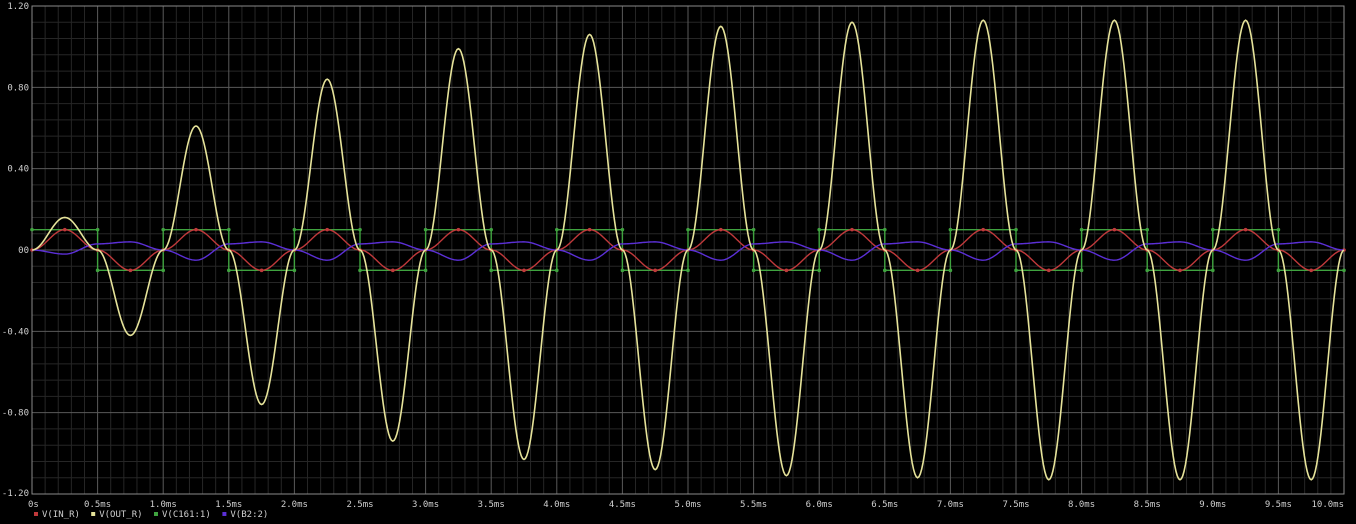 This screenshot has width=1356, height=524. What do you see at coordinates (186, 515) in the screenshot?
I see `legend-label: V(C161:1)` at bounding box center [186, 515].